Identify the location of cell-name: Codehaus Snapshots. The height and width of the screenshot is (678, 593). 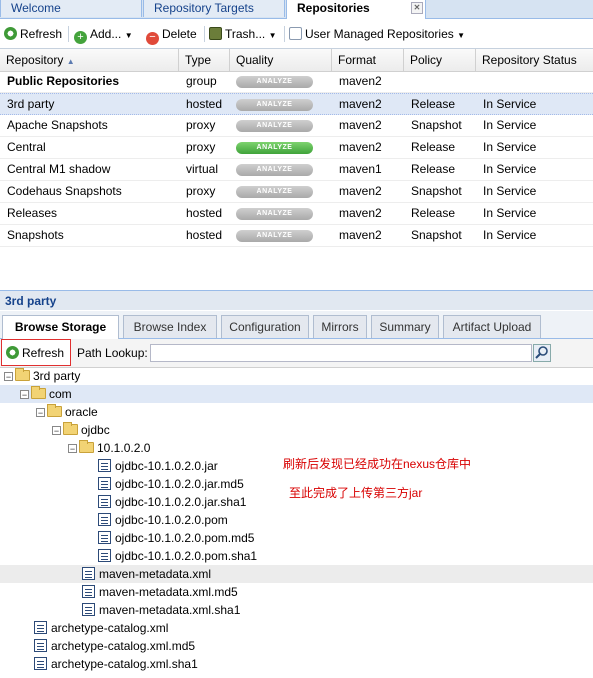
(64, 191).